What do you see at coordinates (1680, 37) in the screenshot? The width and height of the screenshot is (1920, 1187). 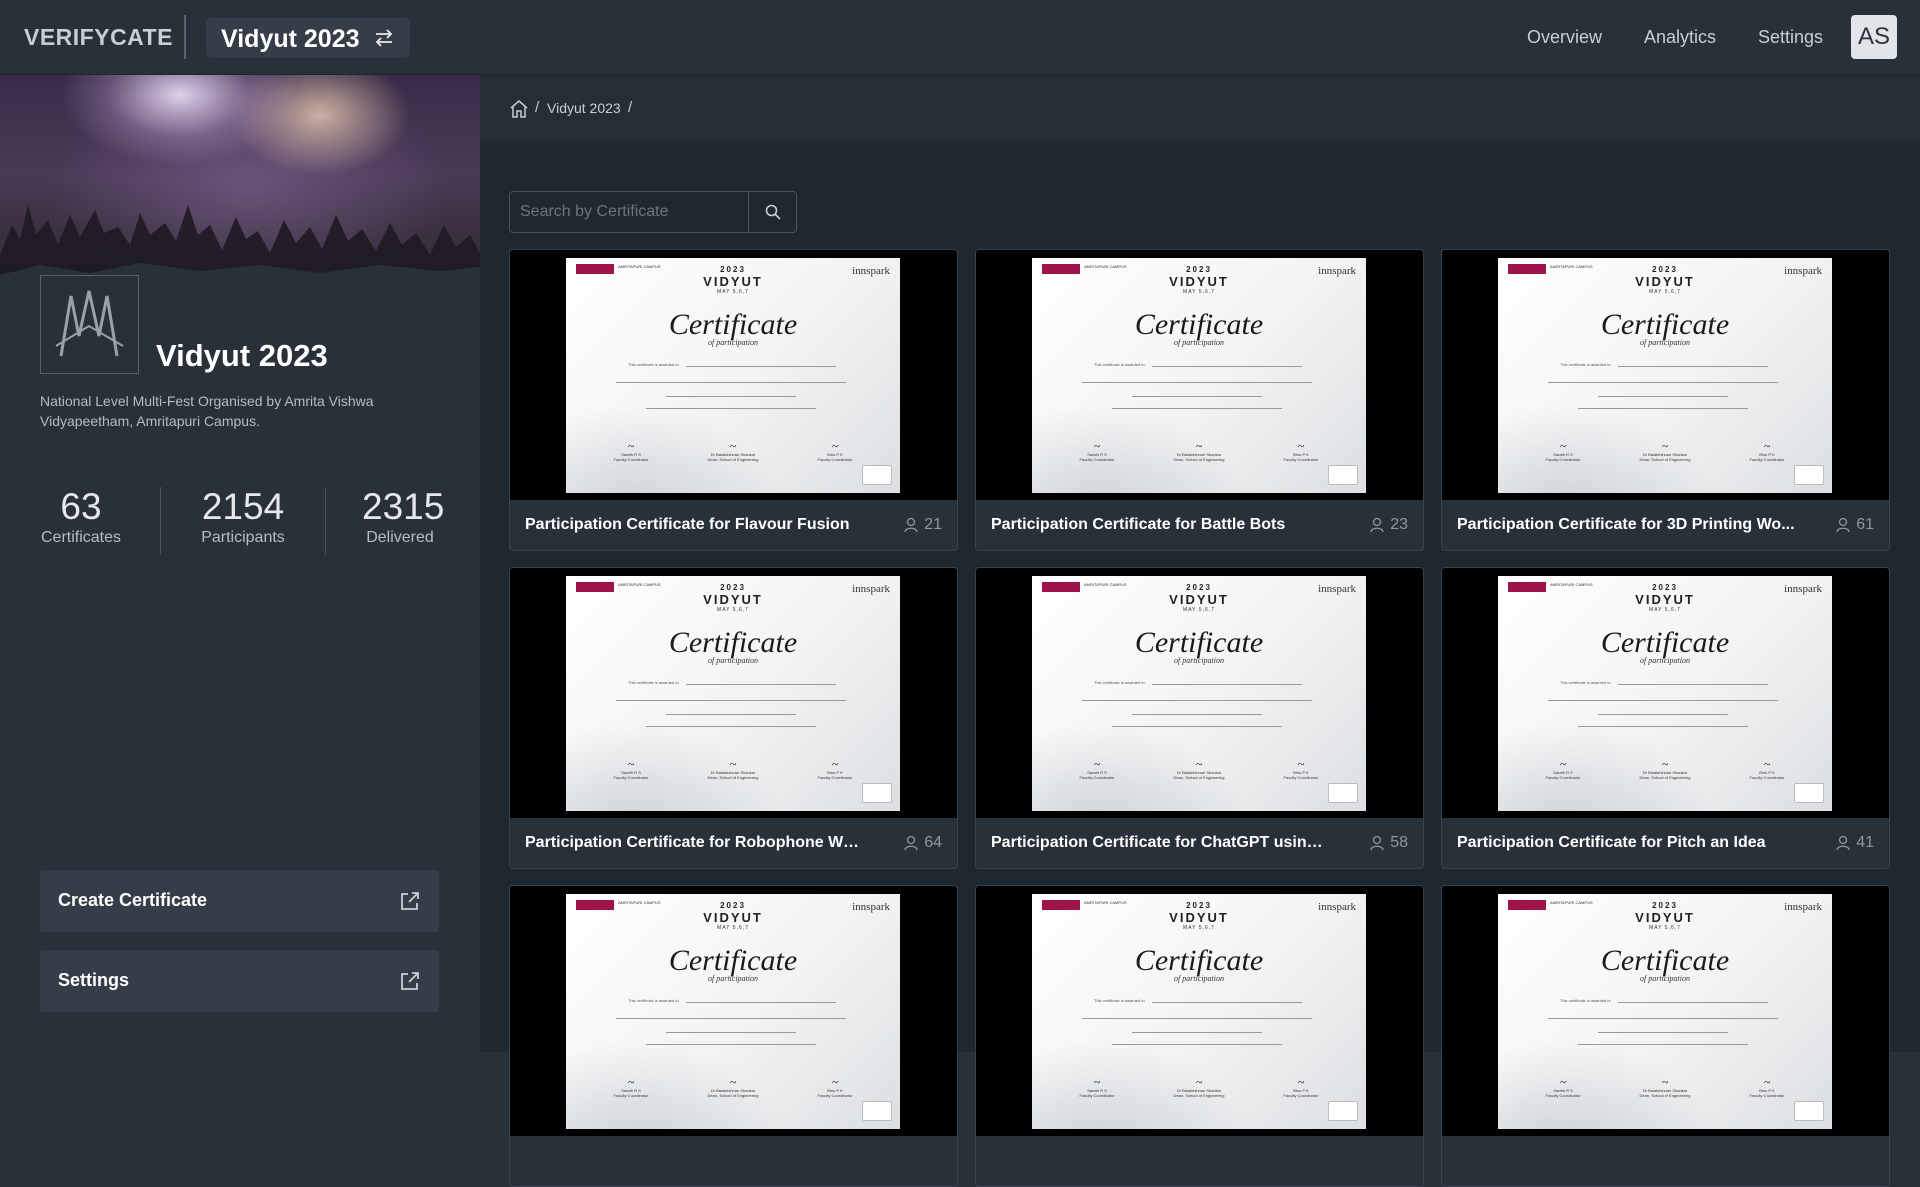 I see `nav-analytics: Analytics` at bounding box center [1680, 37].